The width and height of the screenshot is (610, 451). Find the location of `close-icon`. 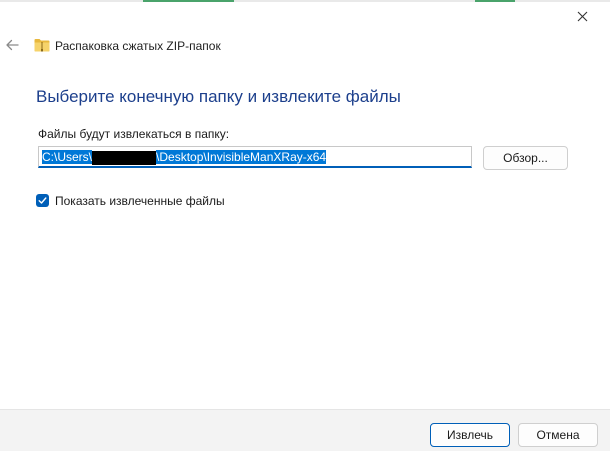

close-icon is located at coordinates (582, 16).